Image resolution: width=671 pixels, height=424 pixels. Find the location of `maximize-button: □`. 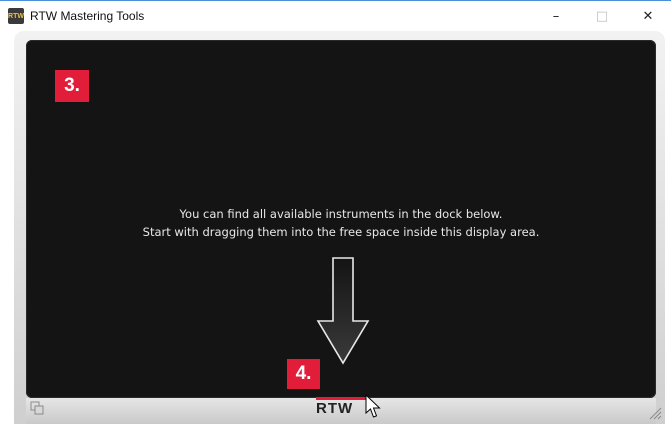

maximize-button: □ is located at coordinates (602, 16).